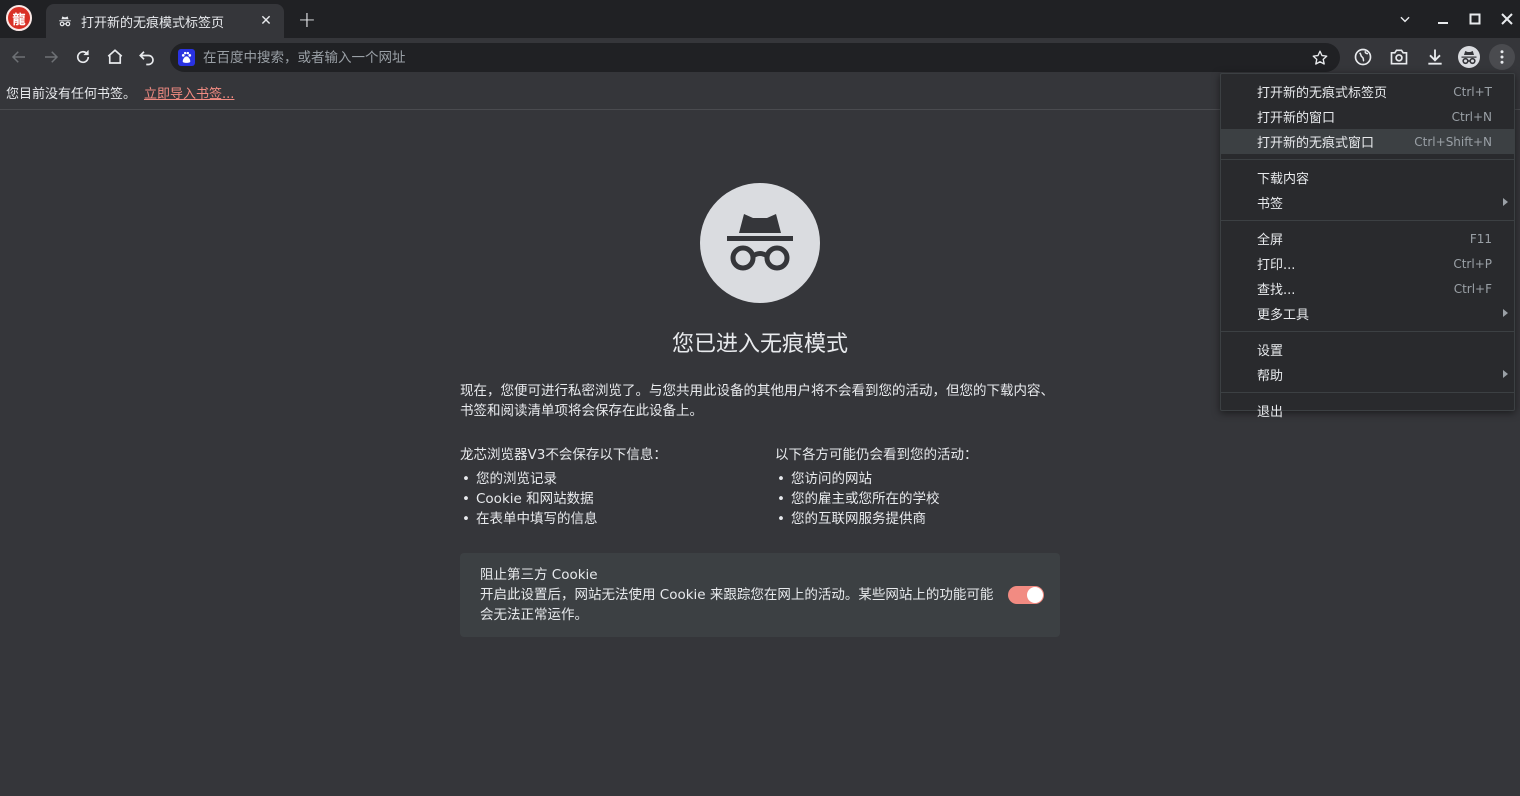 The width and height of the screenshot is (1520, 796). What do you see at coordinates (771, 57) in the screenshot?
I see `address-input` at bounding box center [771, 57].